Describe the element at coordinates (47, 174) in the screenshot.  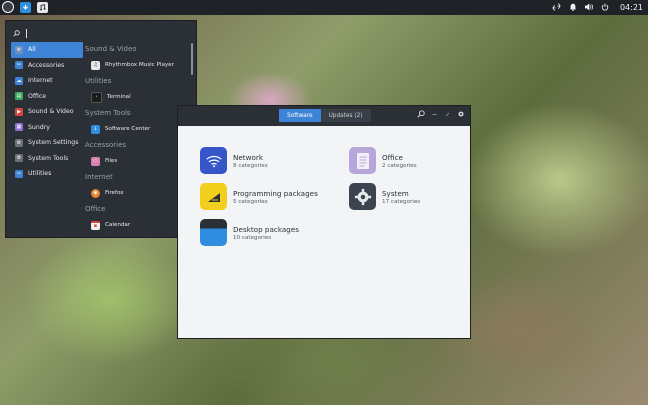
I see `category-utilities: ✂ Utilities` at that location.